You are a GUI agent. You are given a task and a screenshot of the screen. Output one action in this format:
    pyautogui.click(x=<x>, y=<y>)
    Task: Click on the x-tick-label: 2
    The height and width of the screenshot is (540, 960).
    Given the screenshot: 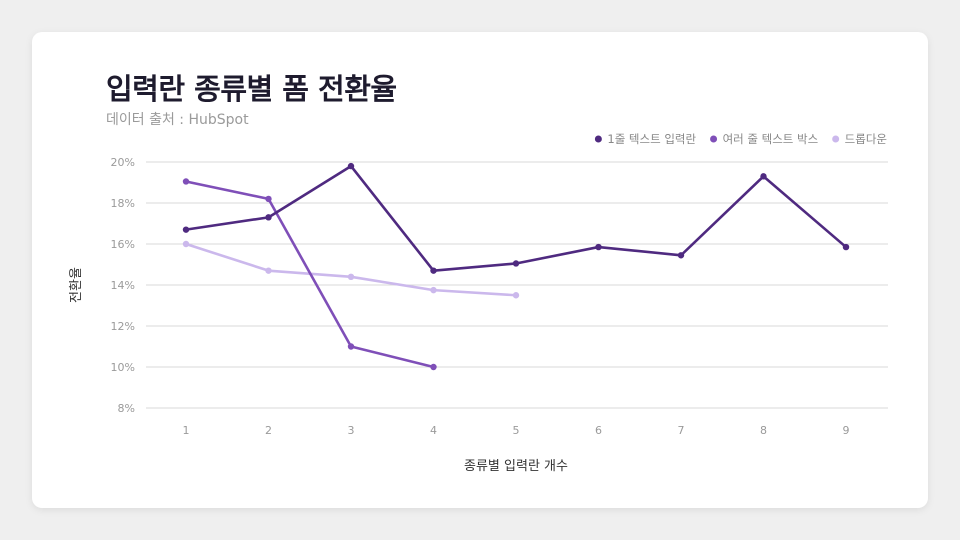 What is the action you would take?
    pyautogui.click(x=268, y=430)
    